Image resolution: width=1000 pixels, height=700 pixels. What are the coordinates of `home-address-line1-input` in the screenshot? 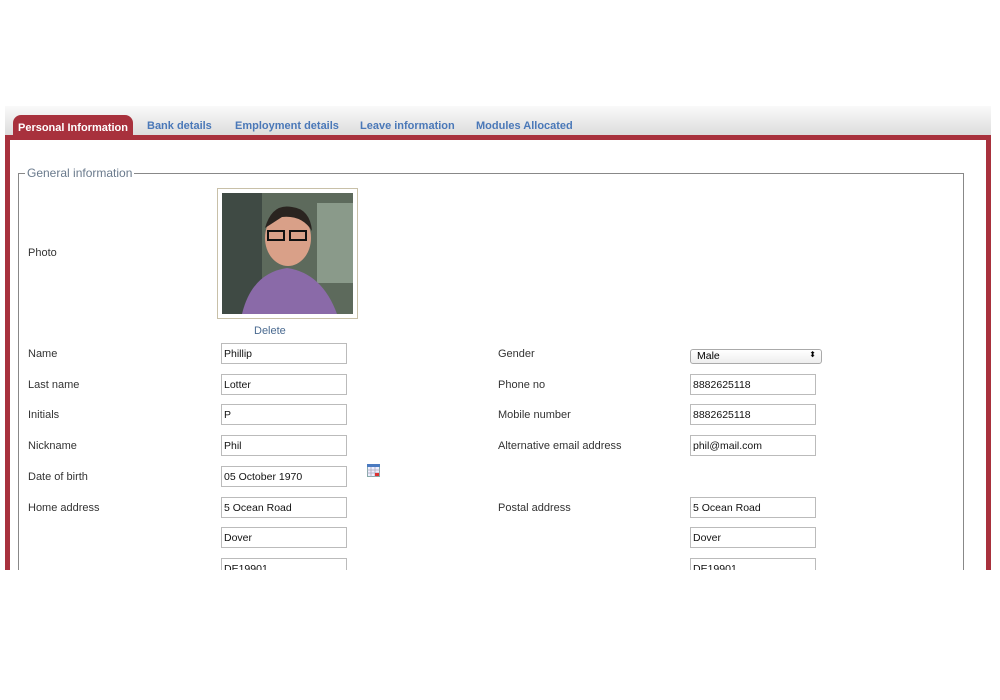 It's located at (284, 507).